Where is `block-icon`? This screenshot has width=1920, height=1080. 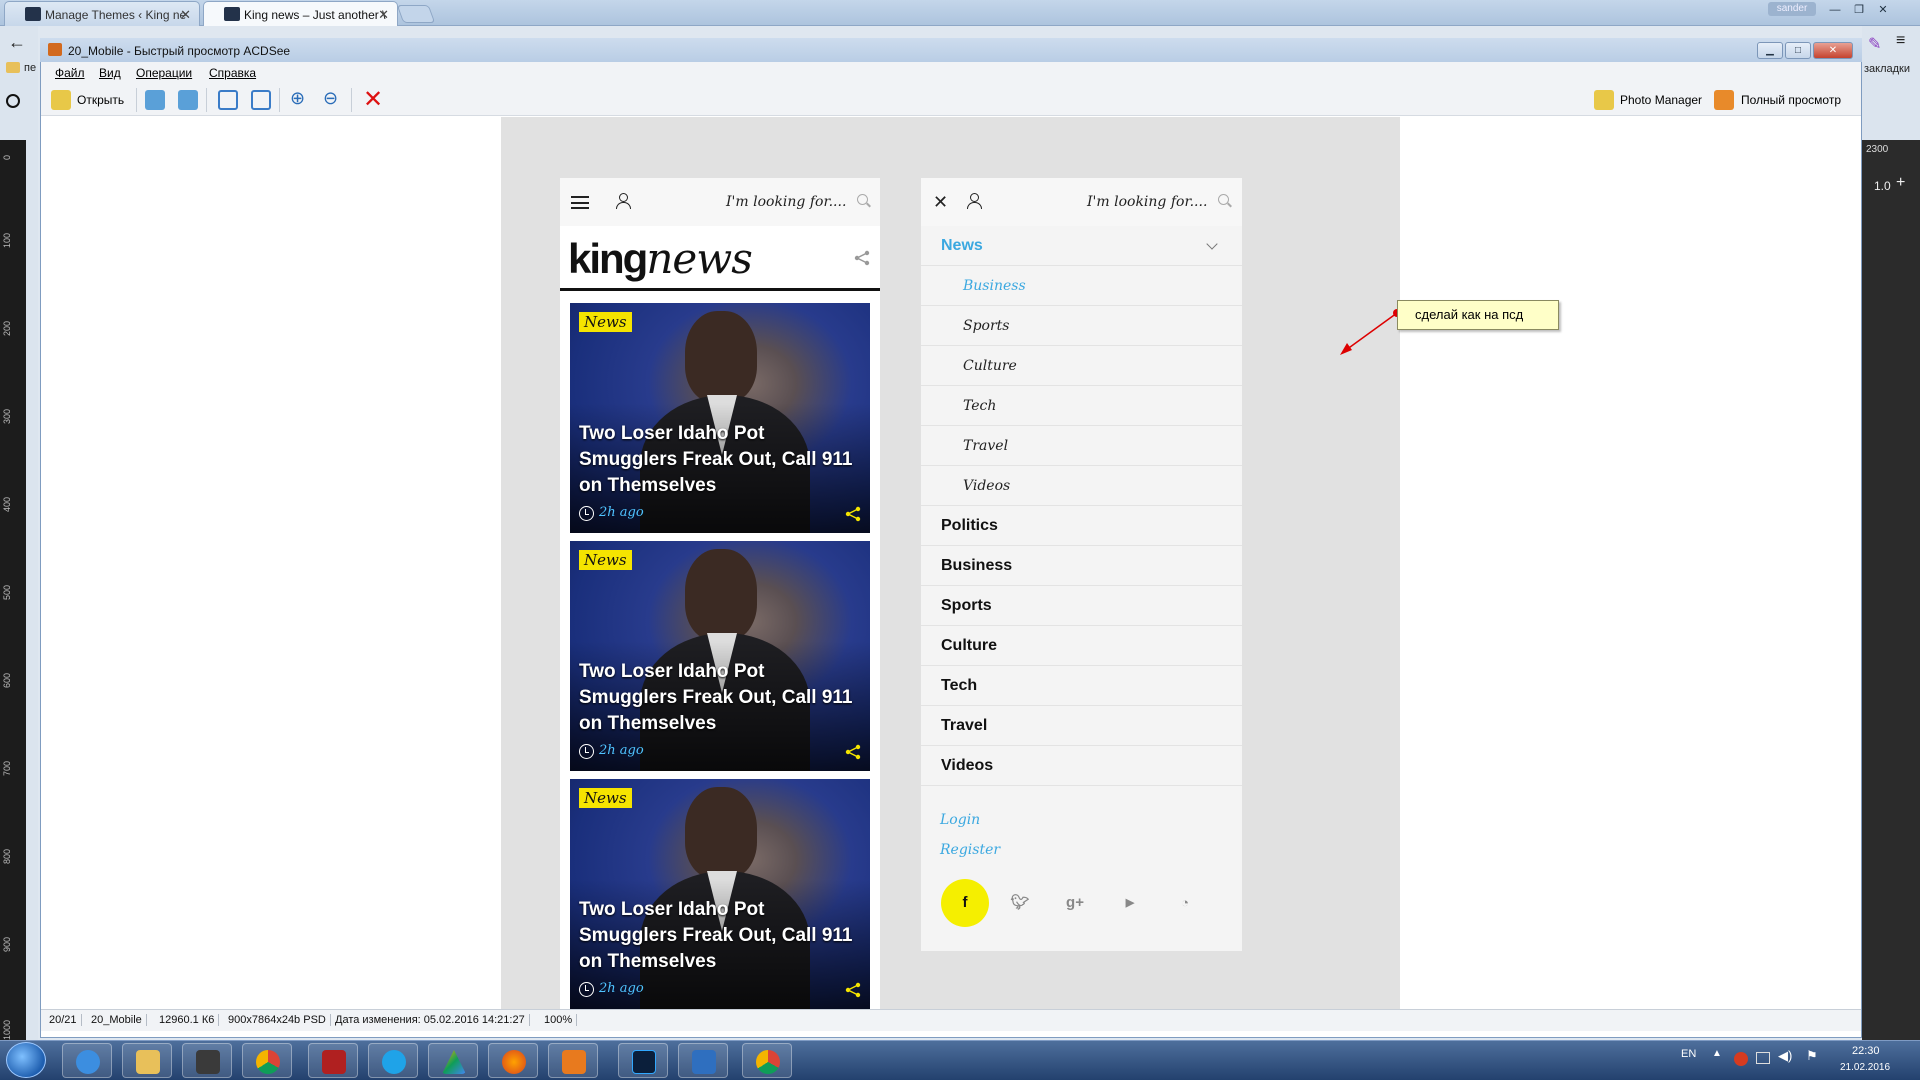
block-icon is located at coordinates (13, 101).